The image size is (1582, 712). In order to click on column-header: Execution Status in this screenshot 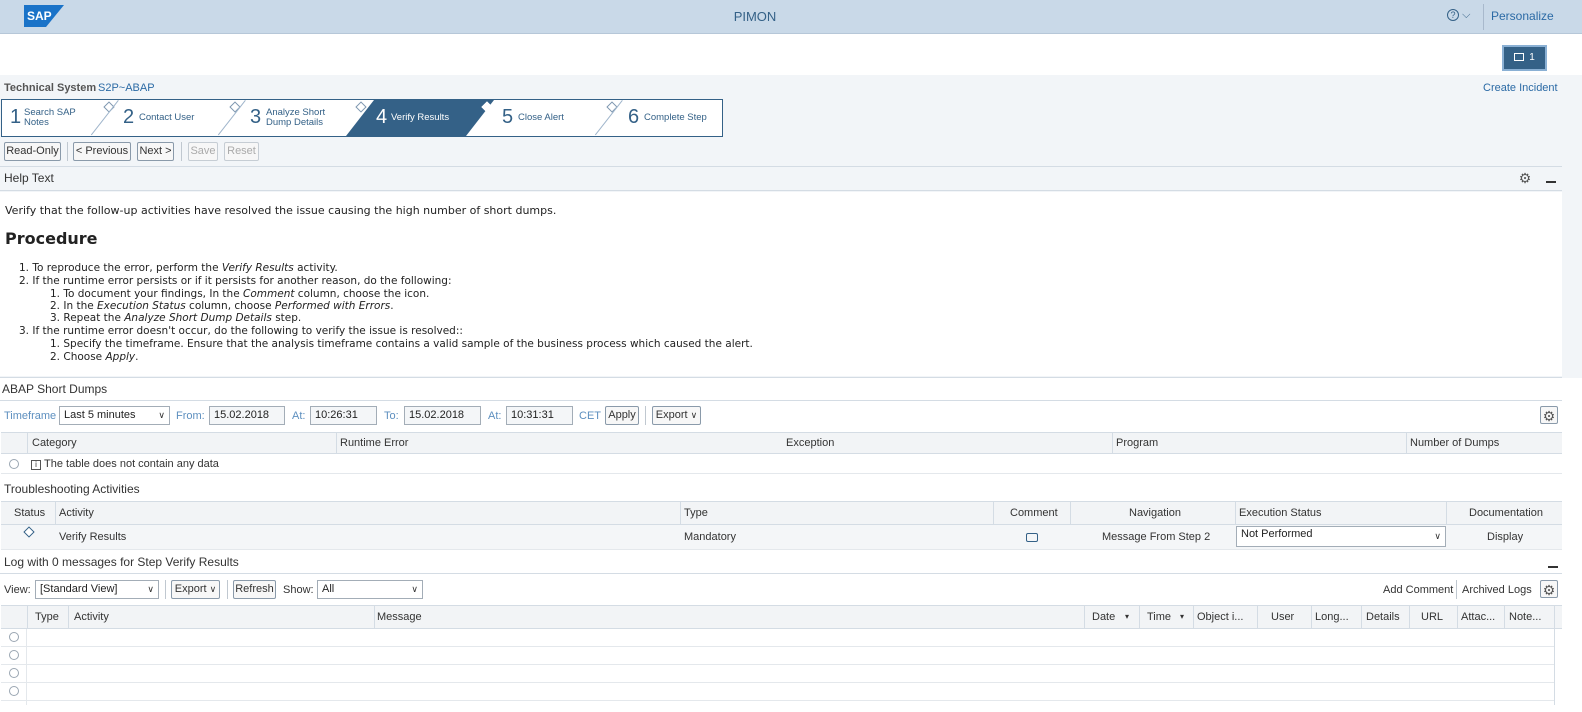, I will do `click(1280, 513)`.